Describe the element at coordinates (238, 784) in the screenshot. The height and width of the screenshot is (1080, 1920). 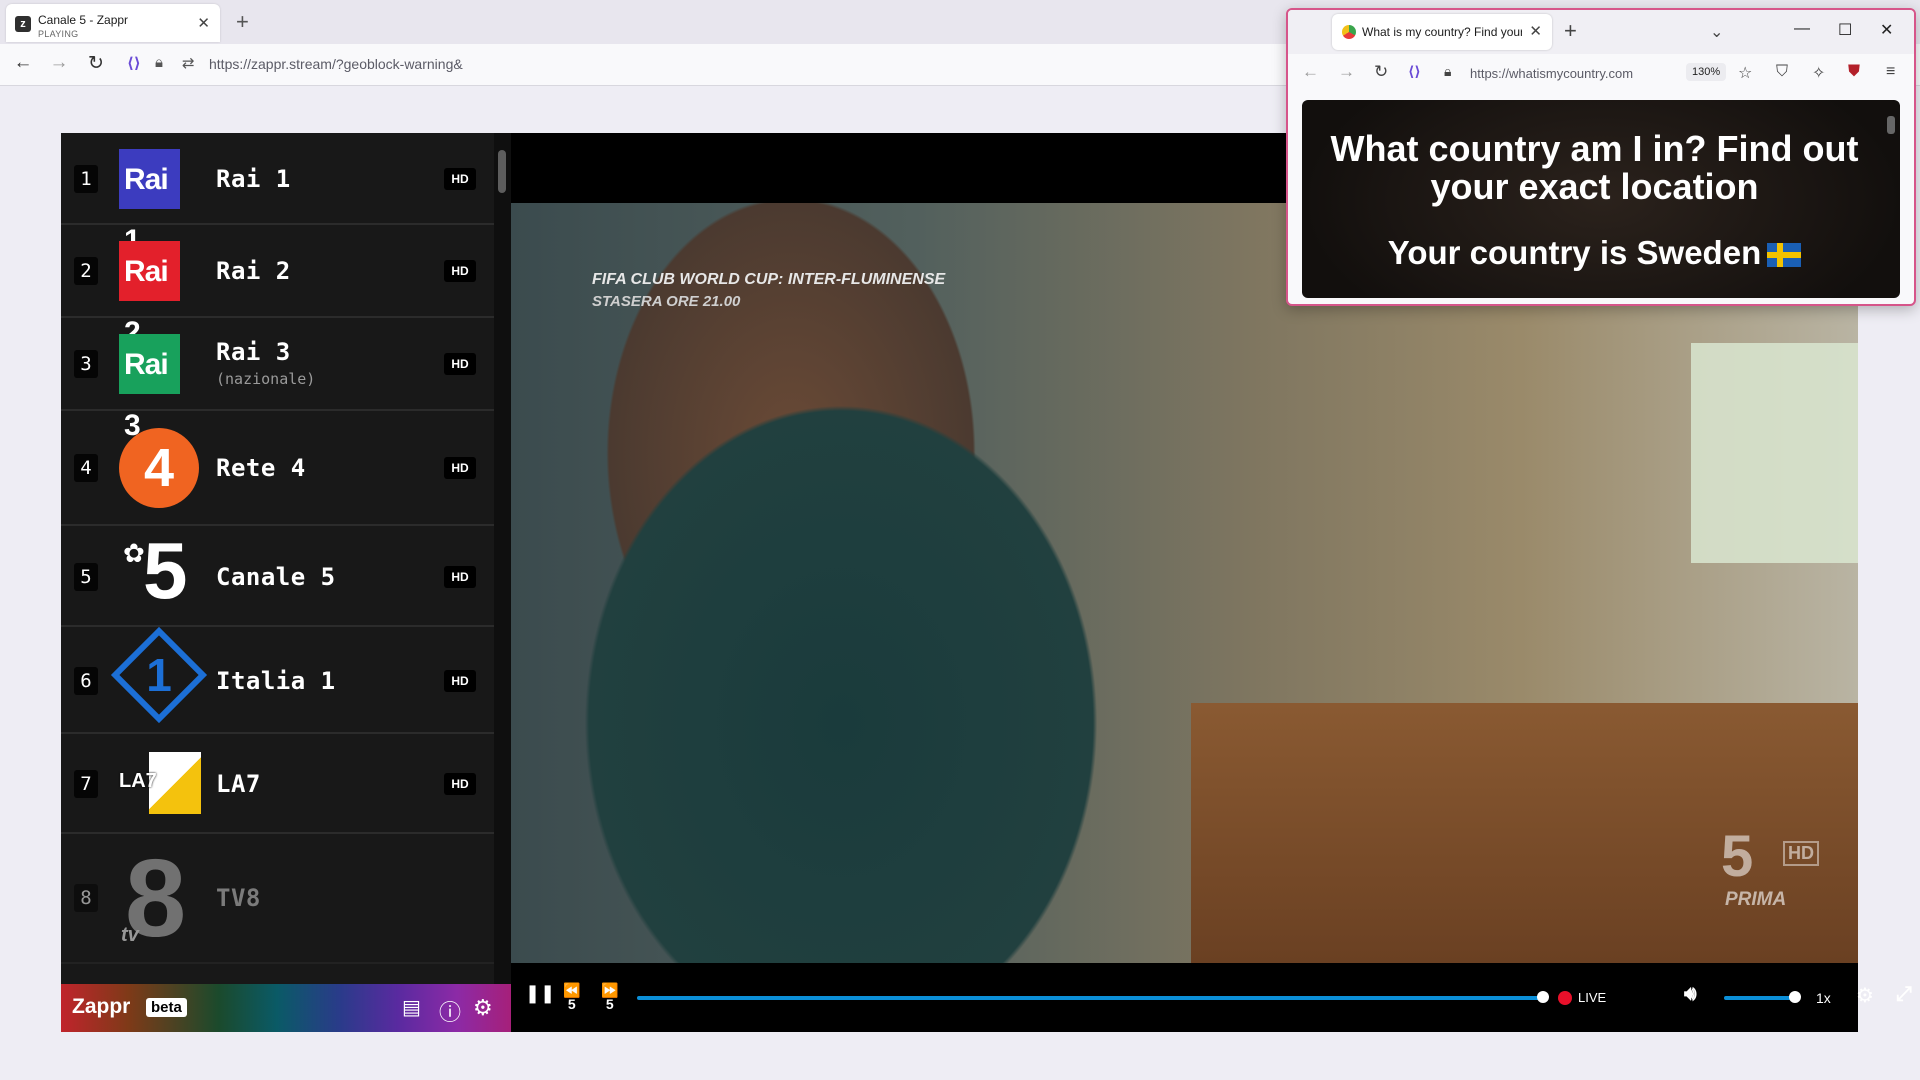
I see `channel-name: LA7` at that location.